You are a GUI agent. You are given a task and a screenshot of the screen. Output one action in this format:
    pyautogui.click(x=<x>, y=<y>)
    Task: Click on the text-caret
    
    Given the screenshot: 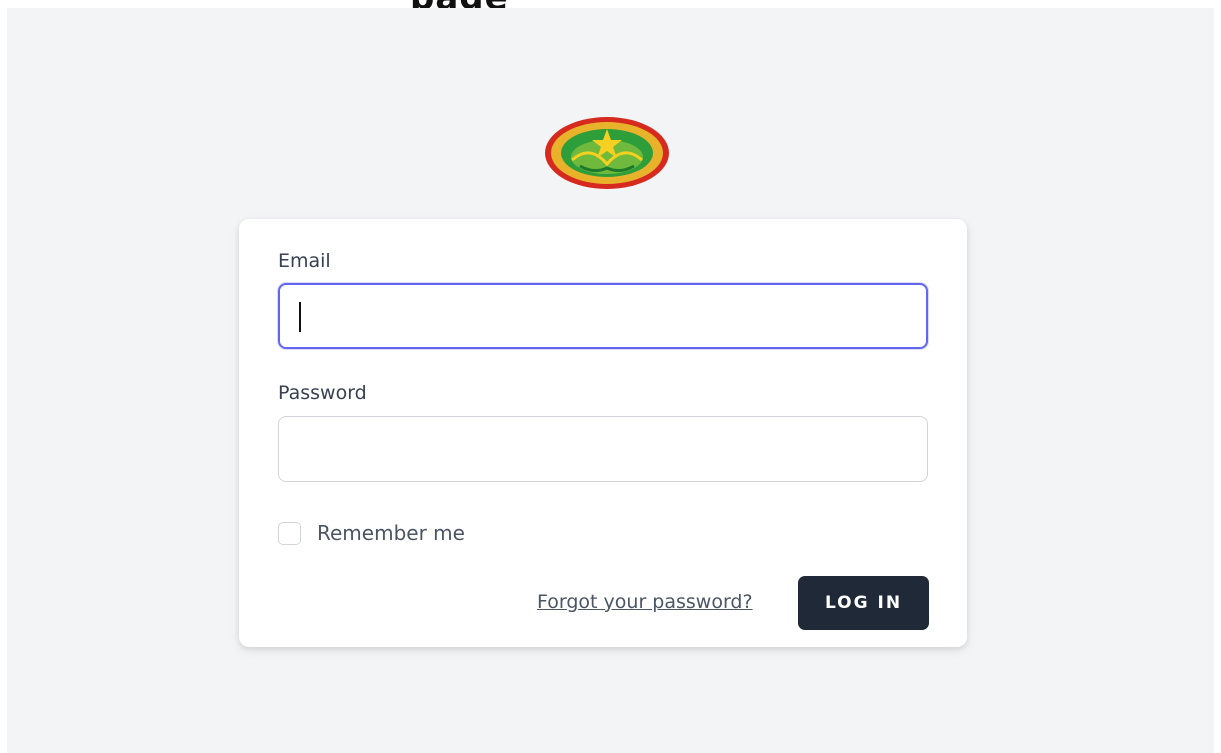 What is the action you would take?
    pyautogui.click(x=300, y=317)
    